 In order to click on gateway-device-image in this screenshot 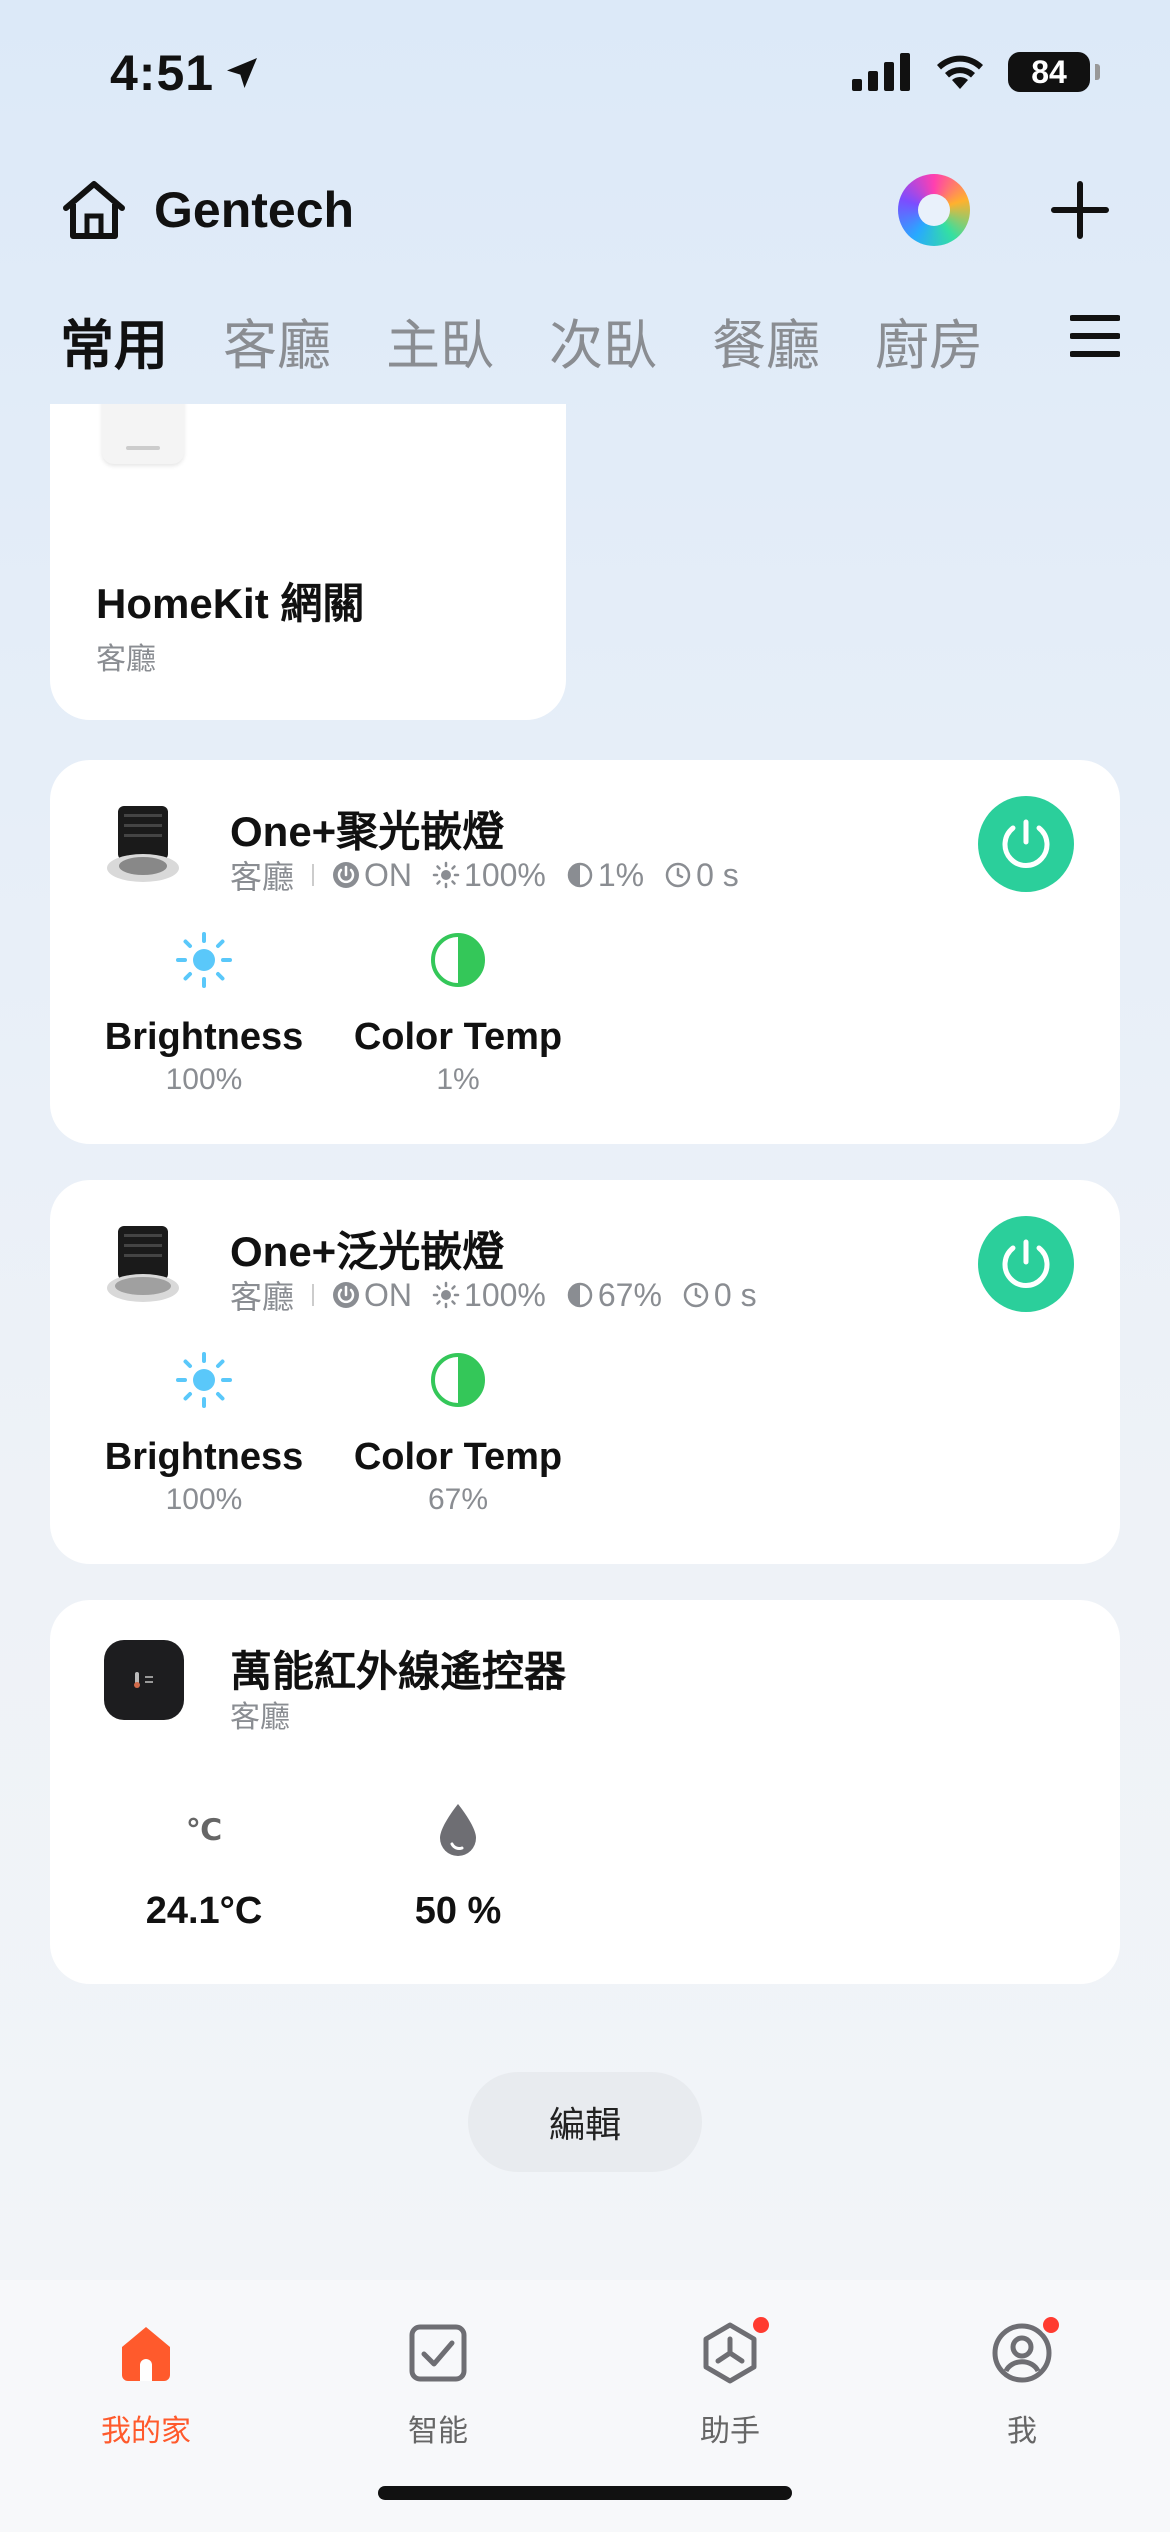, I will do `click(143, 434)`.